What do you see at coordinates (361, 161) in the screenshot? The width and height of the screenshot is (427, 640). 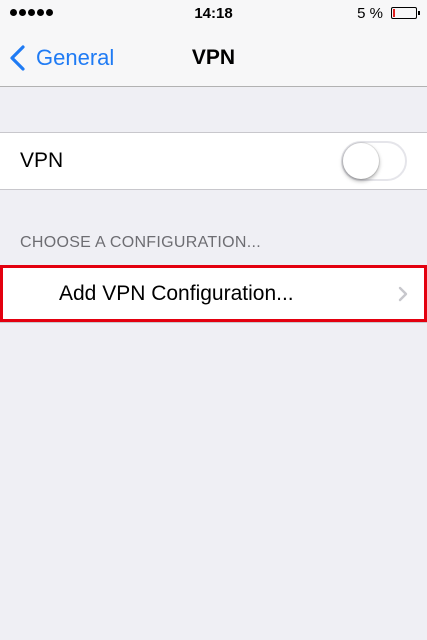 I see `toggle-knob` at bounding box center [361, 161].